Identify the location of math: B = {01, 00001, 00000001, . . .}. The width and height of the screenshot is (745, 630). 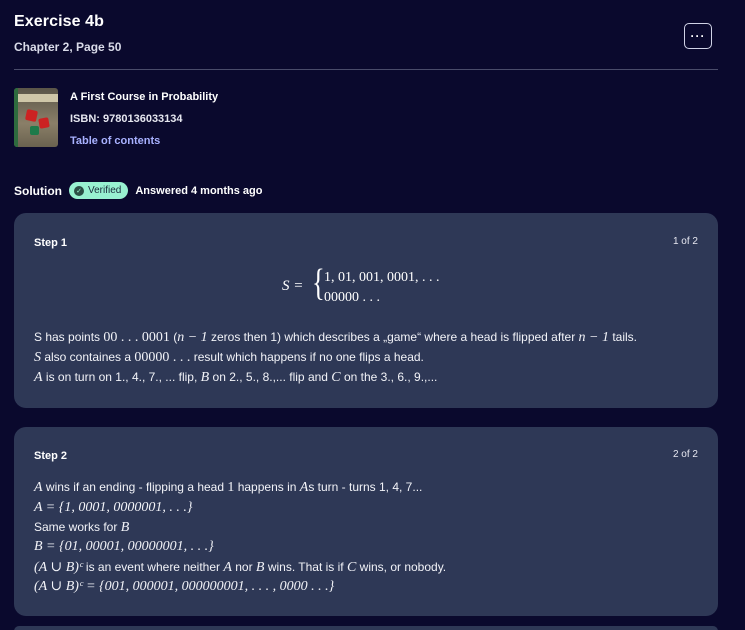
(124, 546).